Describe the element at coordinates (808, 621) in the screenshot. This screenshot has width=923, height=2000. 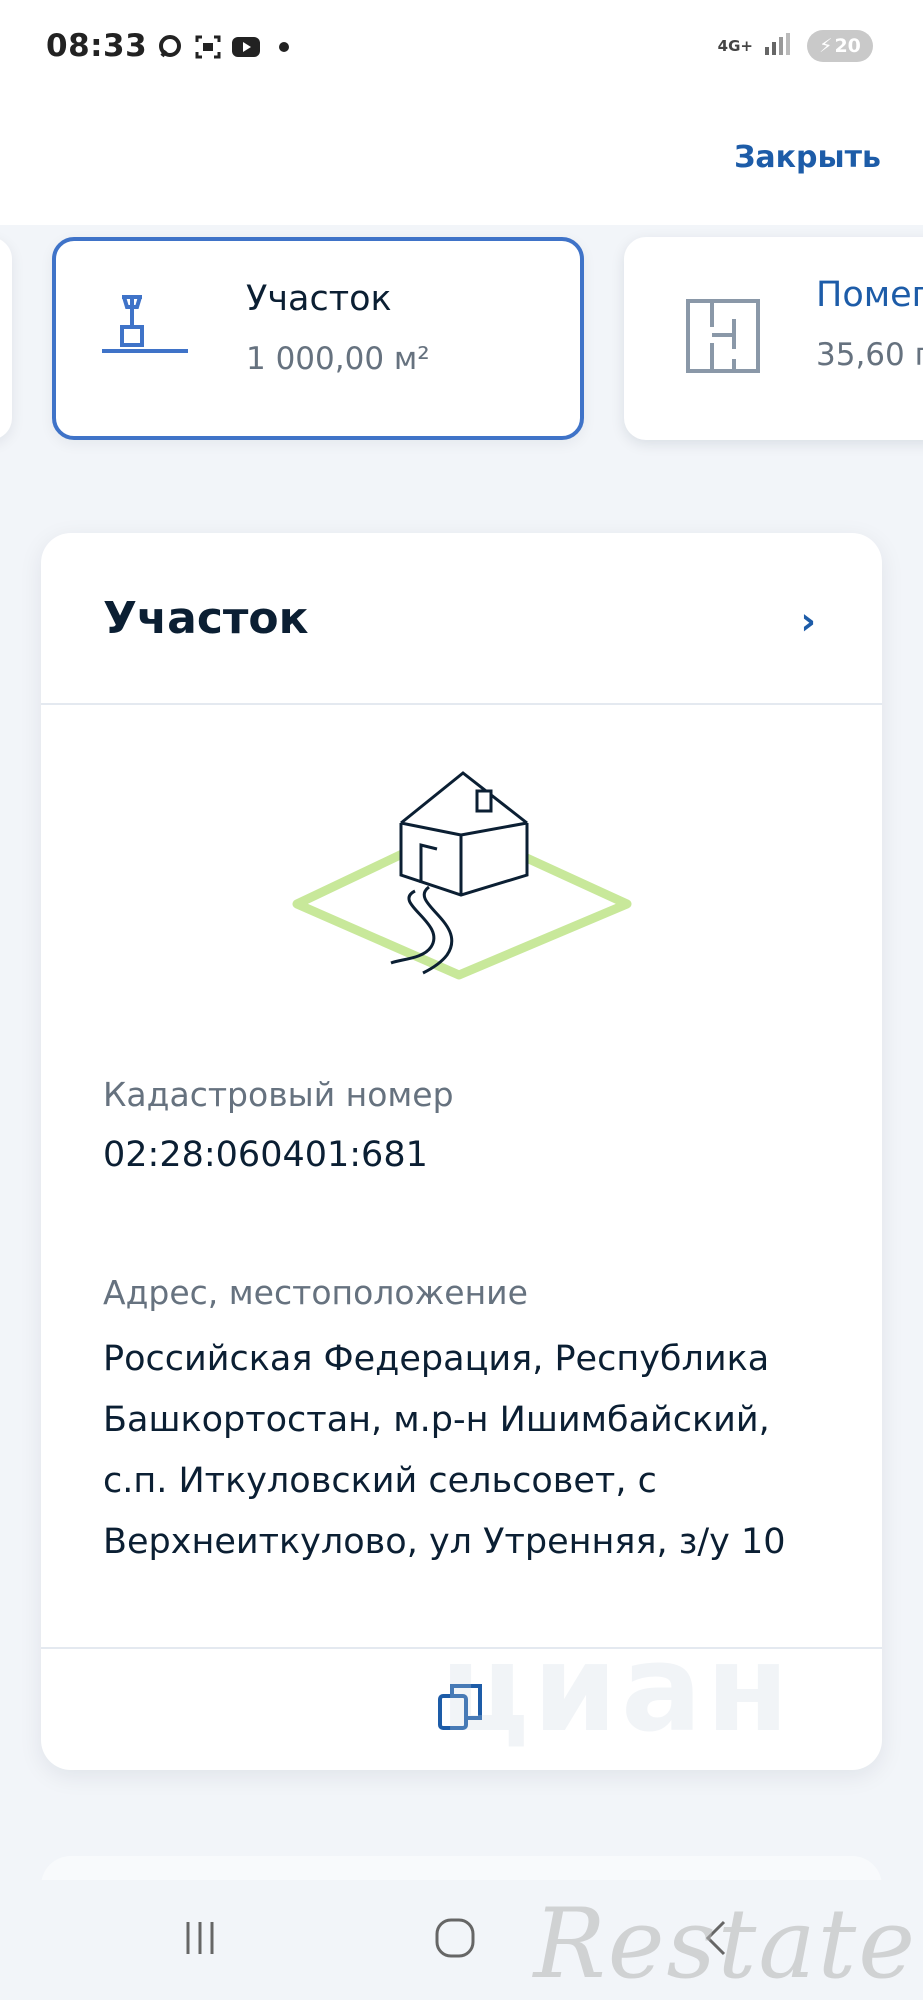
I see `chevron-right-icon: ›` at that location.